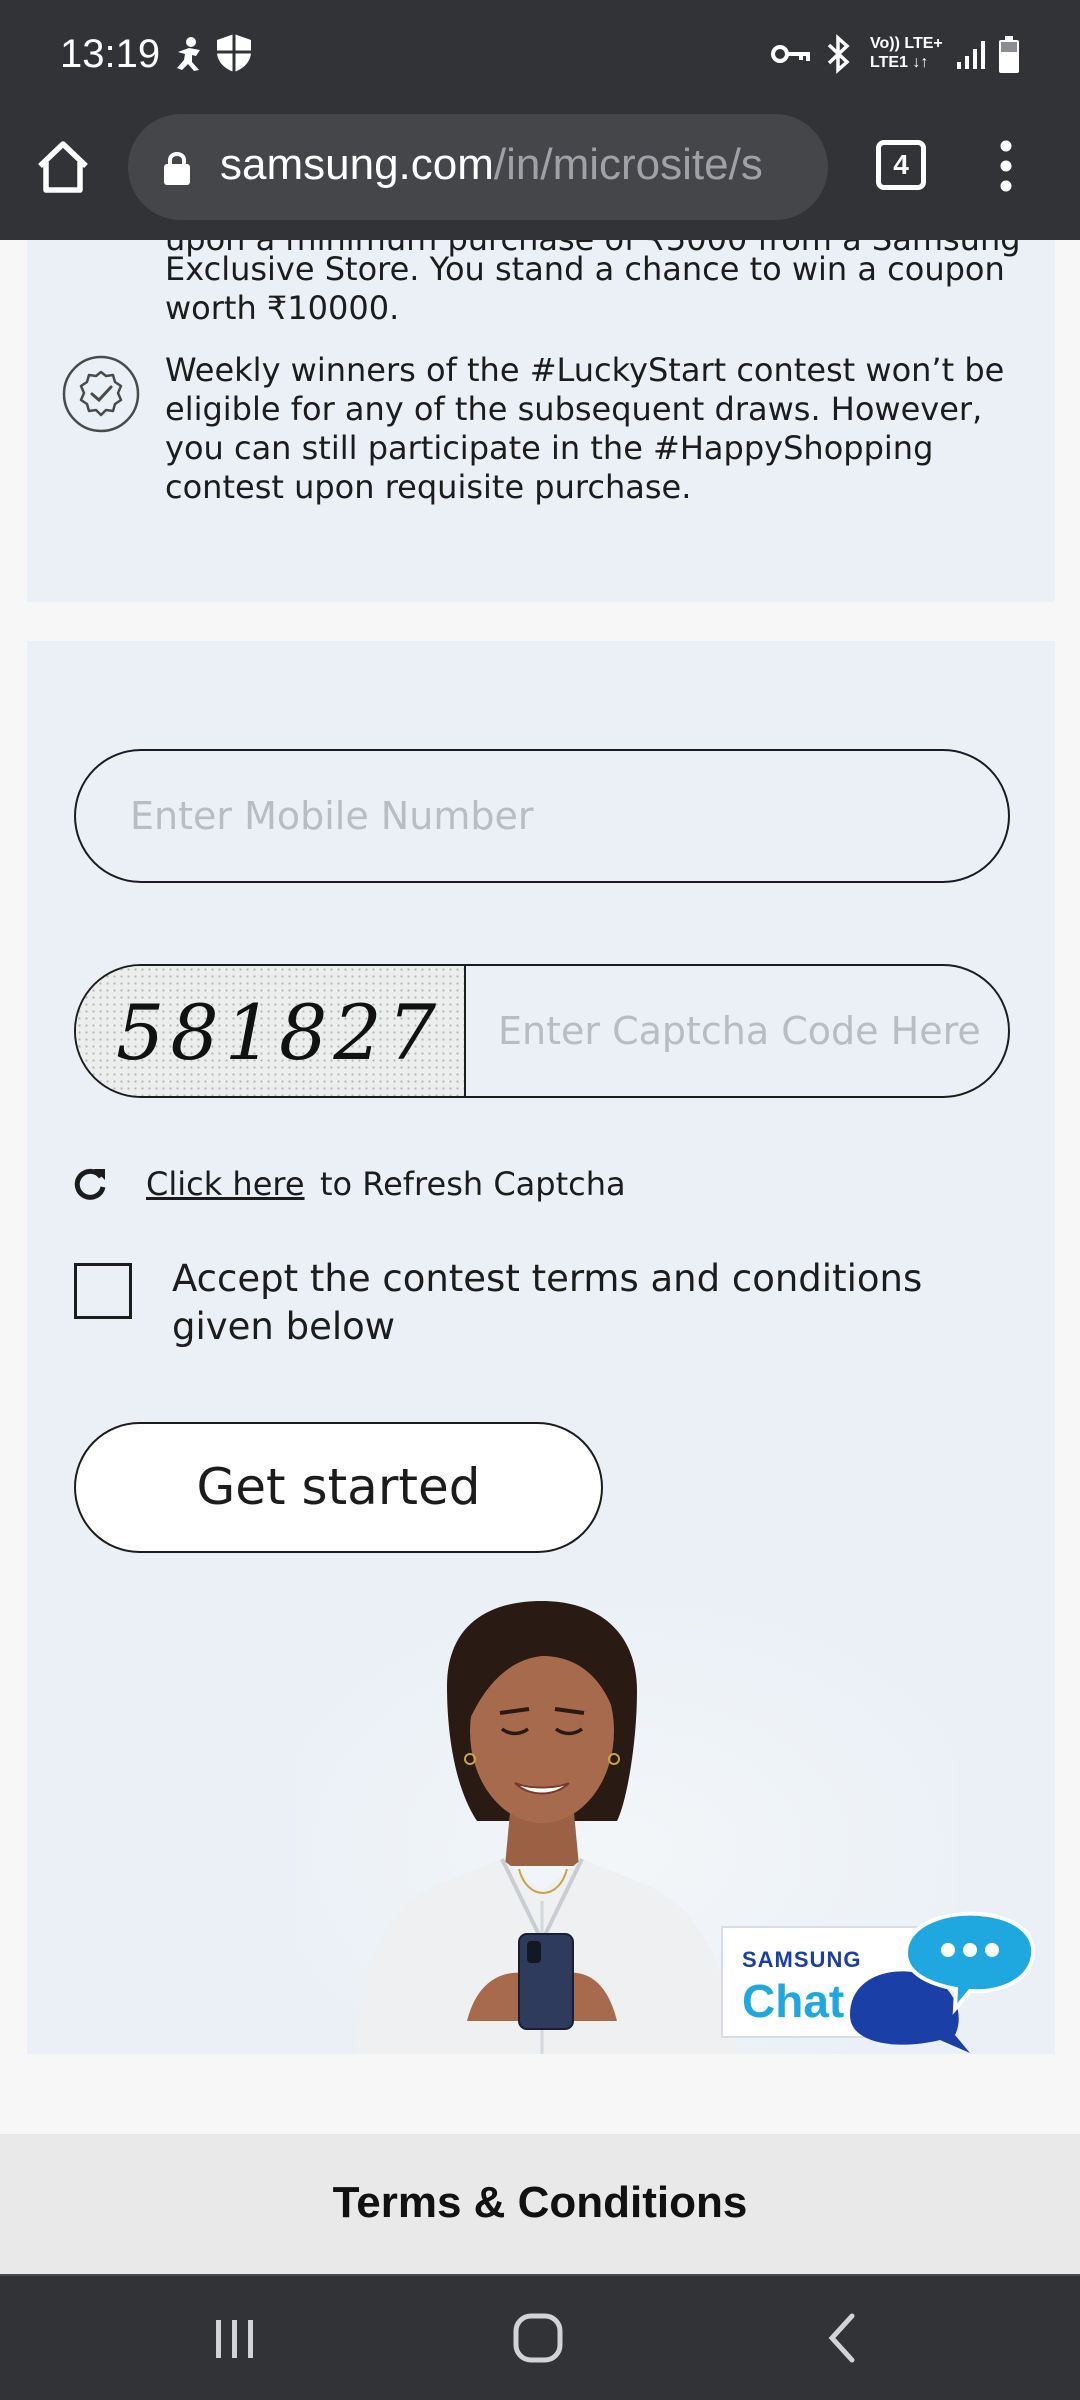 Image resolution: width=1080 pixels, height=2400 pixels. I want to click on network-line-2: LTE1 ↓↑, so click(899, 62).